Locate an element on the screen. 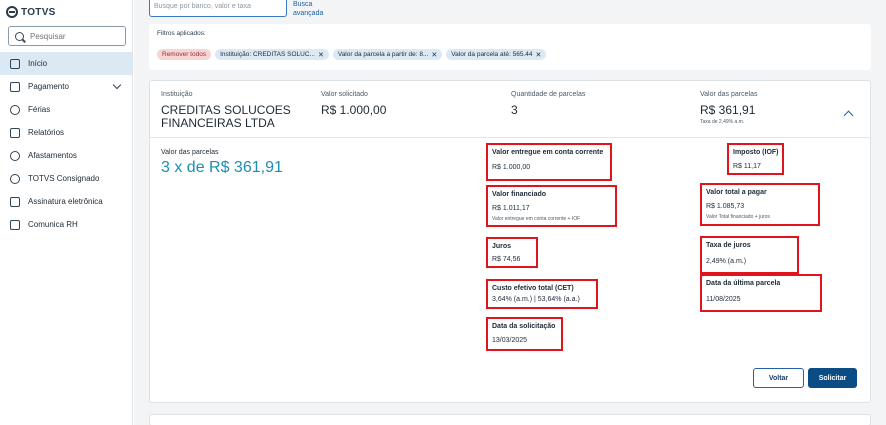  requested-value: R$ 1.000,00 is located at coordinates (354, 110).